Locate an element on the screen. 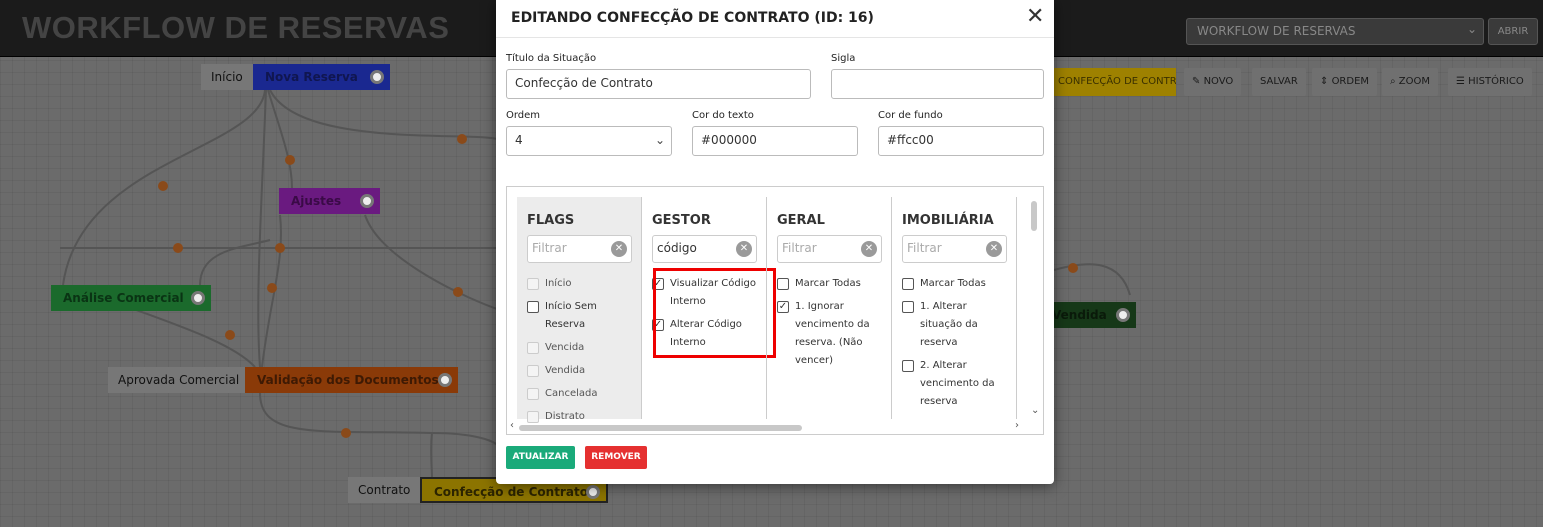  scroll-down-icon: ⌄ is located at coordinates (1035, 410).